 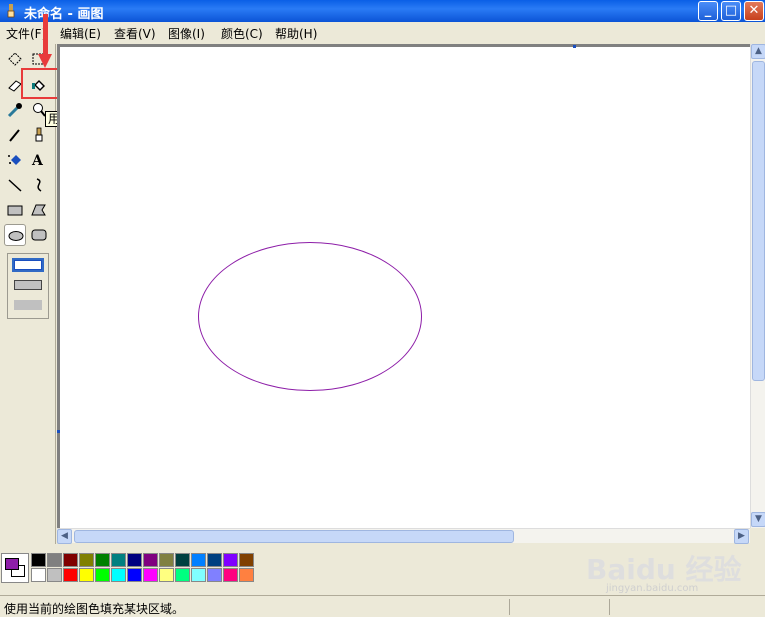 I want to click on fill-style-options, so click(x=28, y=286).